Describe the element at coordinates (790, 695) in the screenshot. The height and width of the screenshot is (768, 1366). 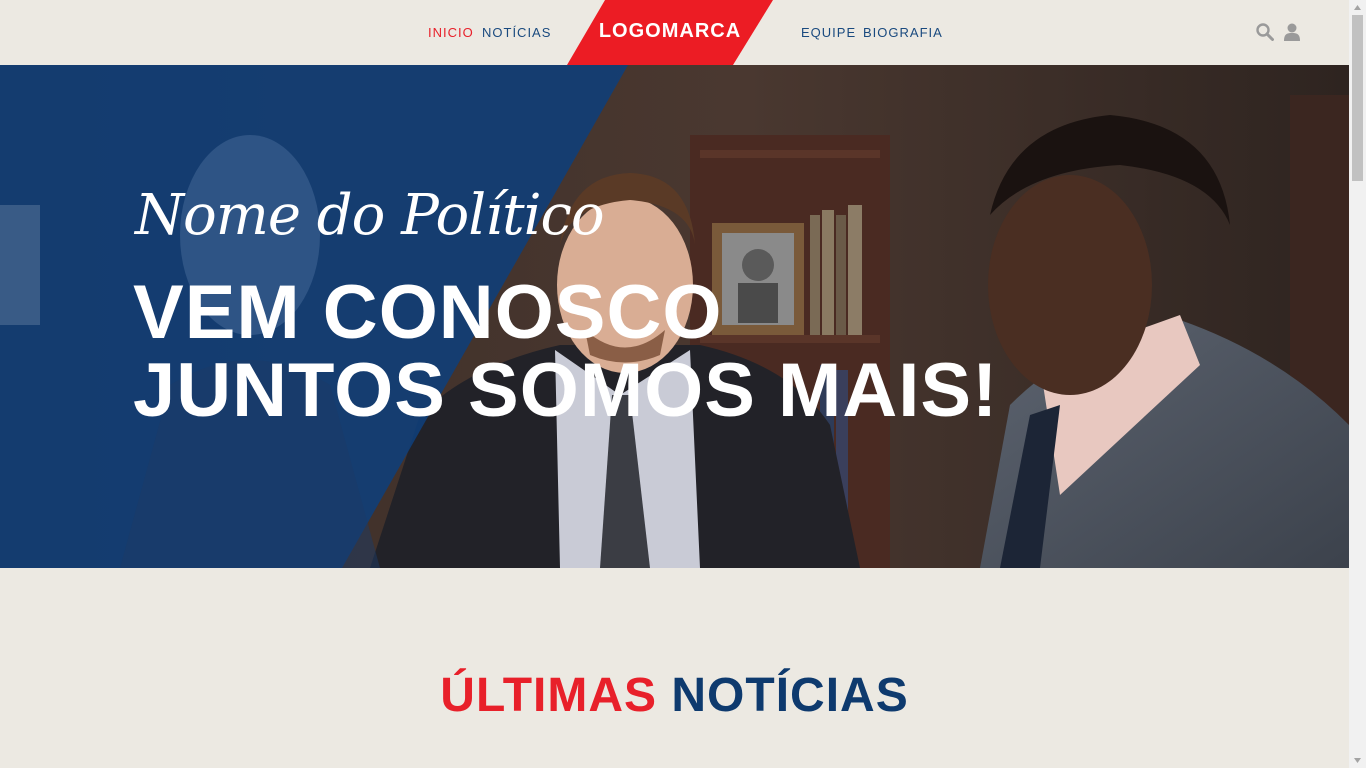
I see `section-title-blue: NOTÍCIAS` at that location.